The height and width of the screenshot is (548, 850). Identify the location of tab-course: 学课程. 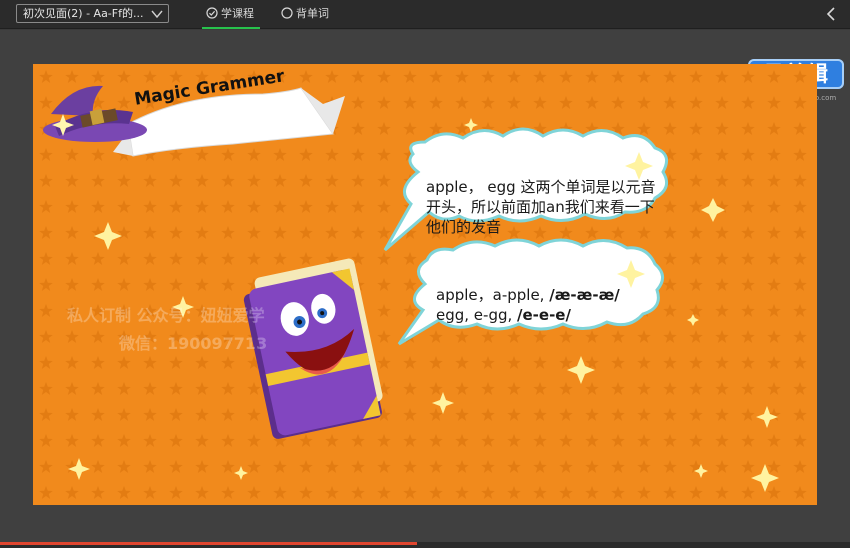
(231, 14).